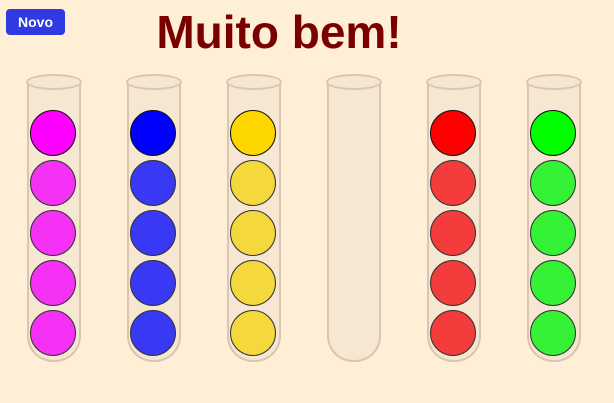 The width and height of the screenshot is (614, 403). Describe the element at coordinates (279, 32) in the screenshot. I see `status-title: Muito bem!` at that location.